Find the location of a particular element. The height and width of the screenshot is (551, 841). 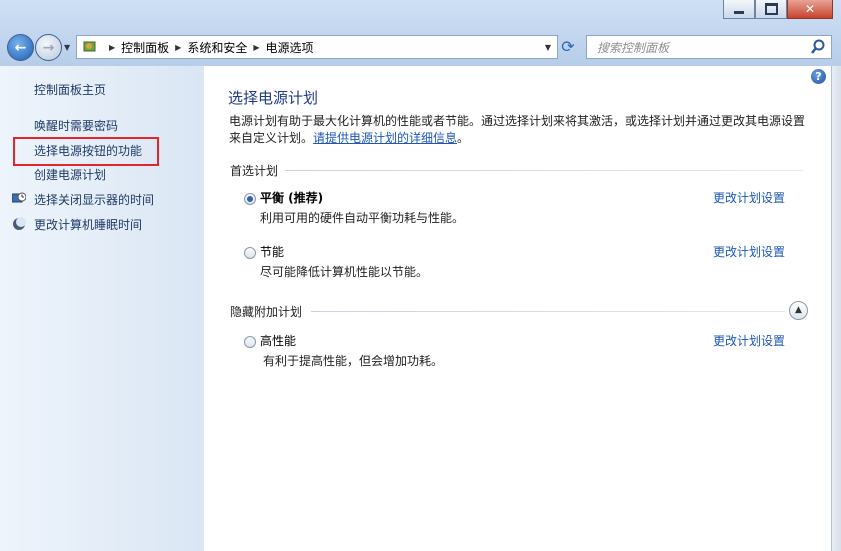

preferred-plans-header: 首选计划 is located at coordinates (254, 171).